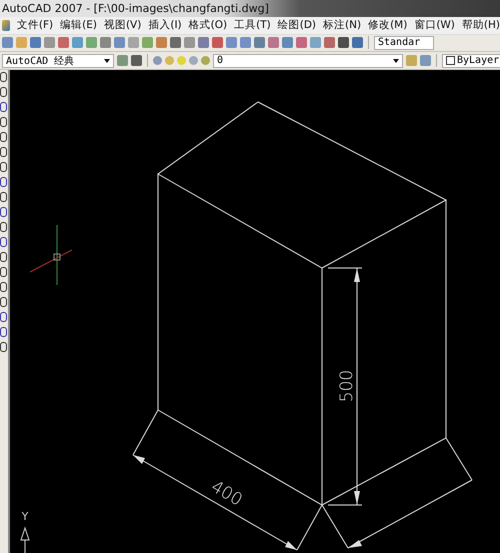 This screenshot has width=500, height=553. I want to click on app-icon, so click(6, 25).